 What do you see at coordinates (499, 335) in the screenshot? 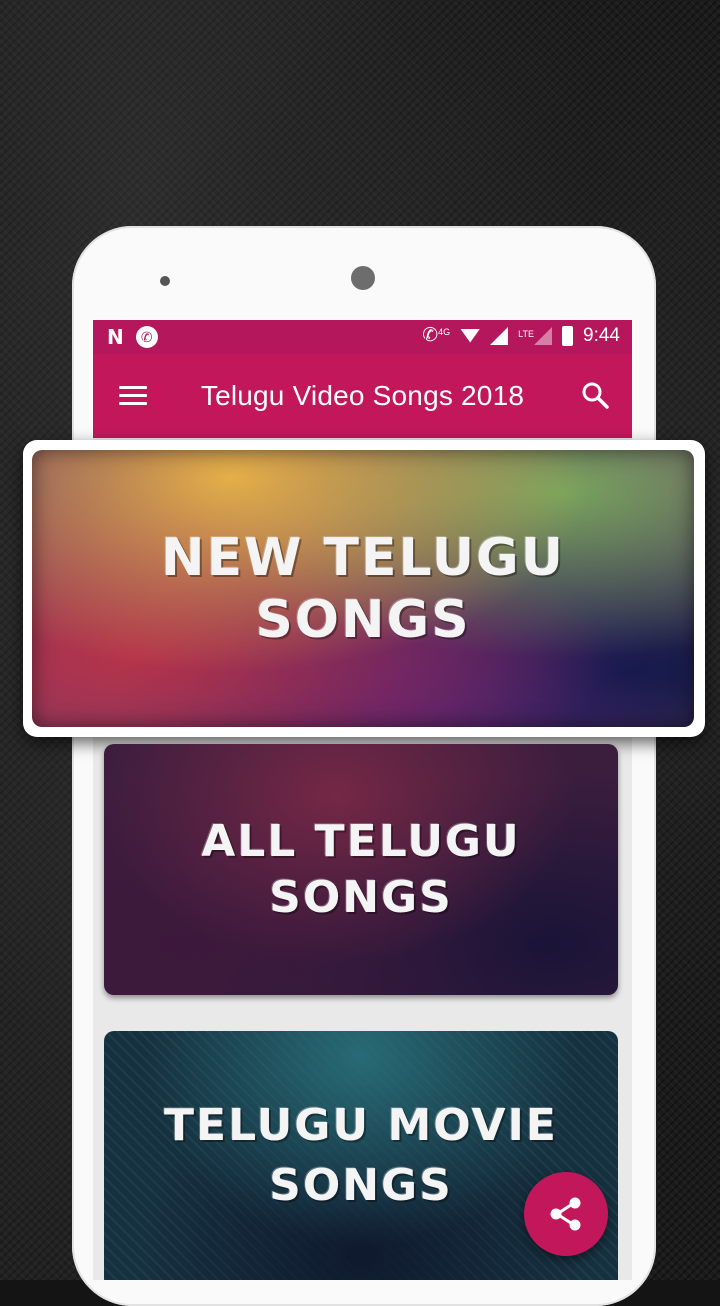
I see `signal-icon` at bounding box center [499, 335].